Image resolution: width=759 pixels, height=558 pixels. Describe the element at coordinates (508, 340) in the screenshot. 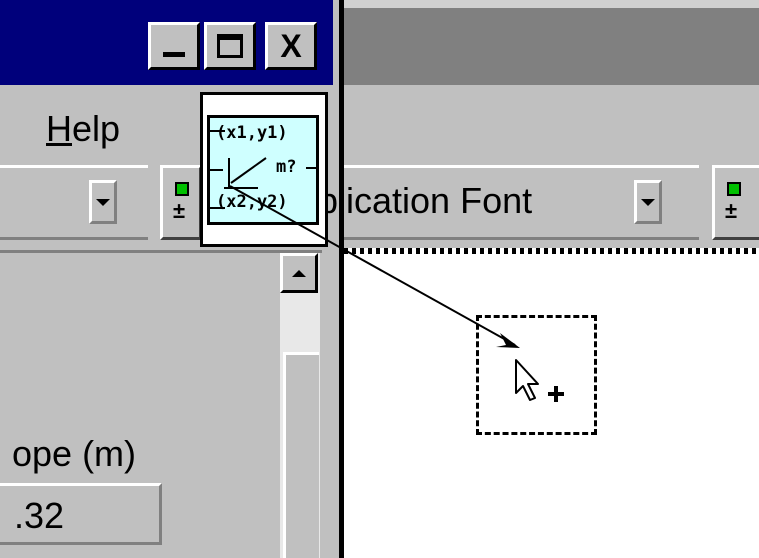

I see `drag-path-arrowhead` at that location.